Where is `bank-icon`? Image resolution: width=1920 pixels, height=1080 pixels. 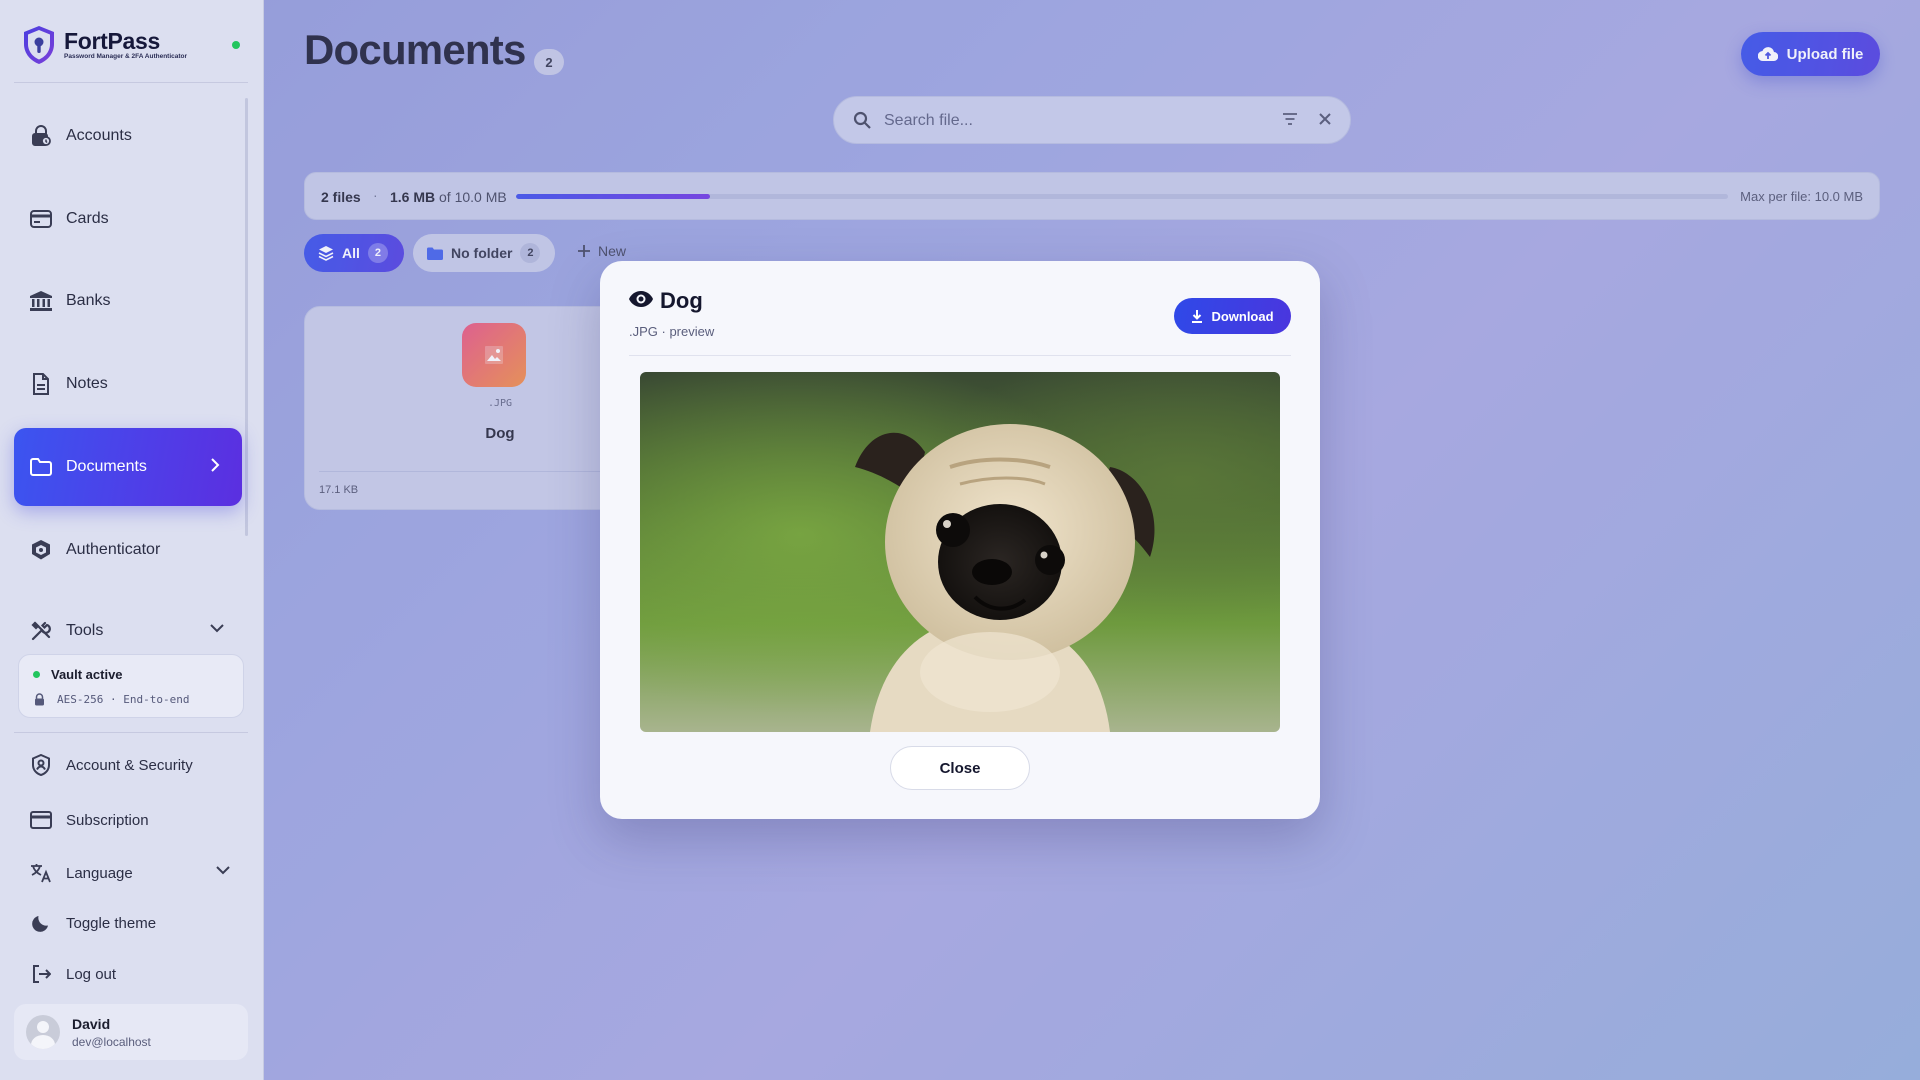
bank-icon is located at coordinates (41, 301).